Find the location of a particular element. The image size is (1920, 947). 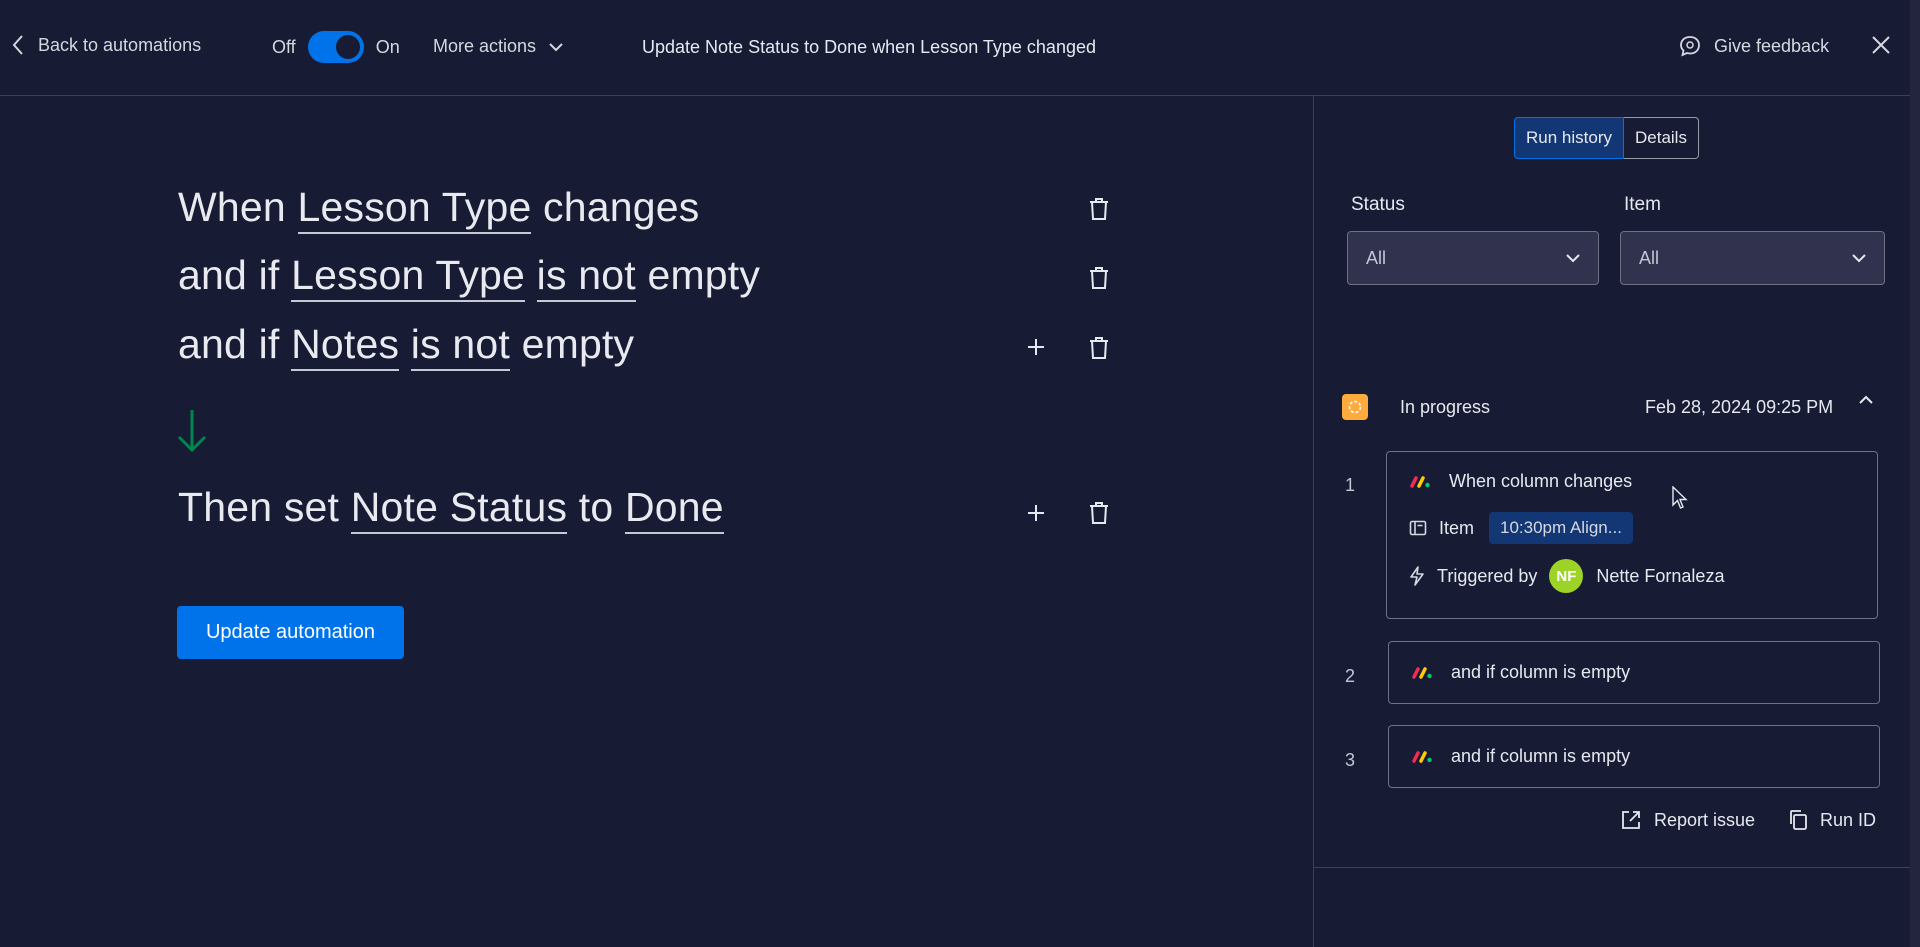

lightning-icon is located at coordinates (1417, 576).